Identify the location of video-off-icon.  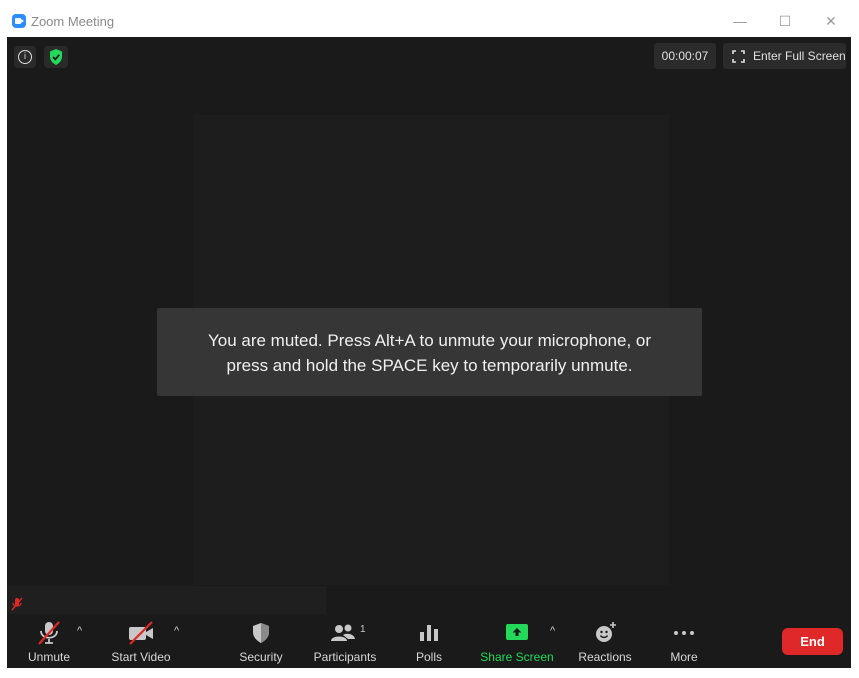
(141, 633).